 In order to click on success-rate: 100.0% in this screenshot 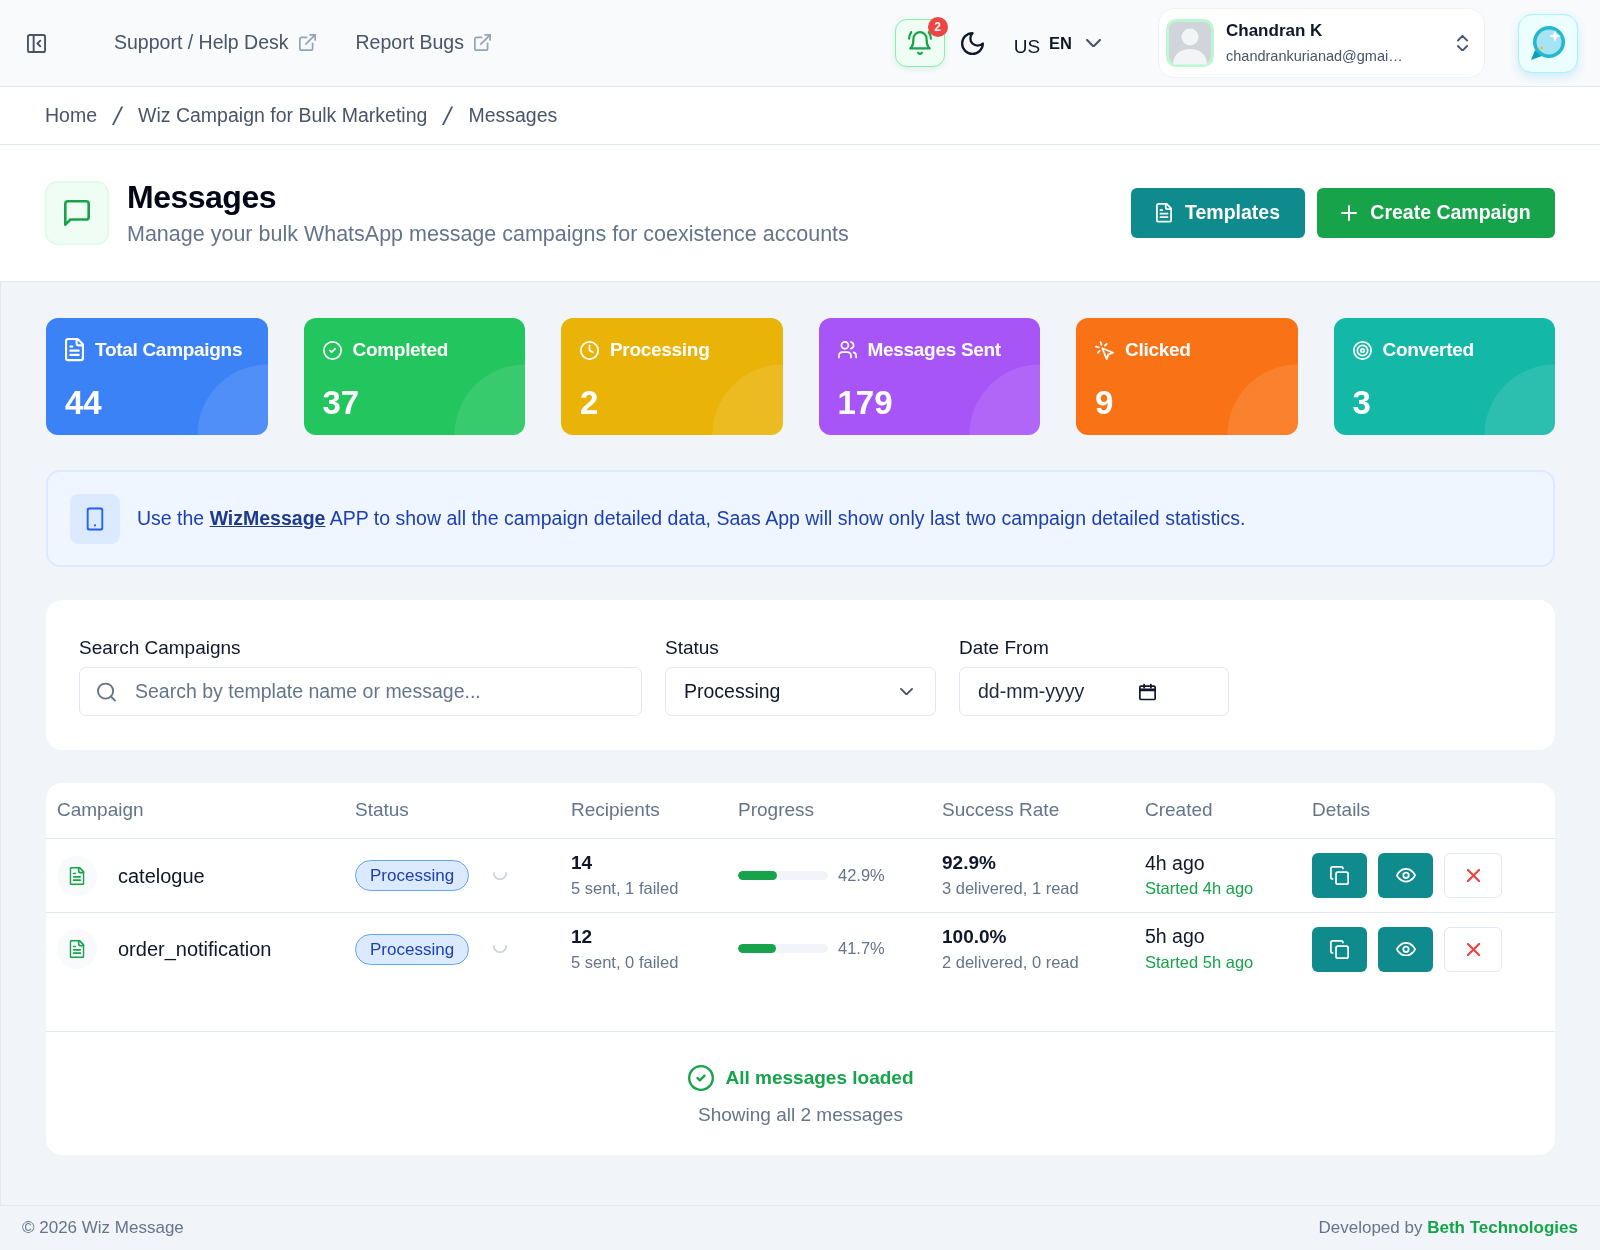, I will do `click(974, 937)`.